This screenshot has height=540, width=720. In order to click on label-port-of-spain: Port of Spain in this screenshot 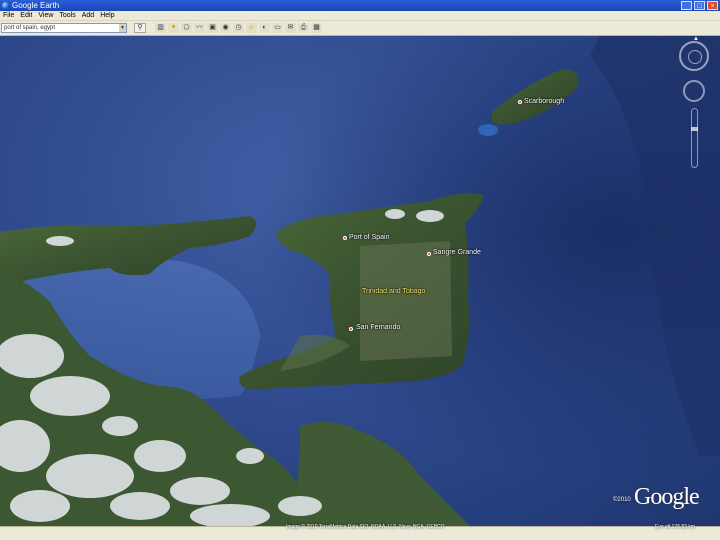, I will do `click(369, 237)`.